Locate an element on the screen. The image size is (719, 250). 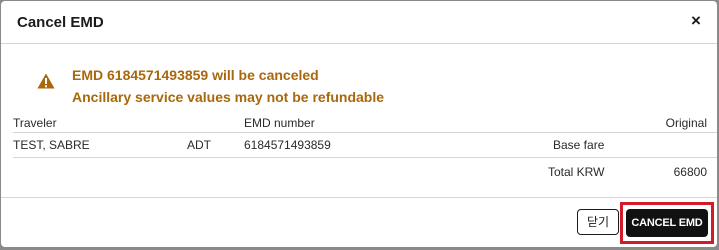
close-icon: × is located at coordinates (696, 21).